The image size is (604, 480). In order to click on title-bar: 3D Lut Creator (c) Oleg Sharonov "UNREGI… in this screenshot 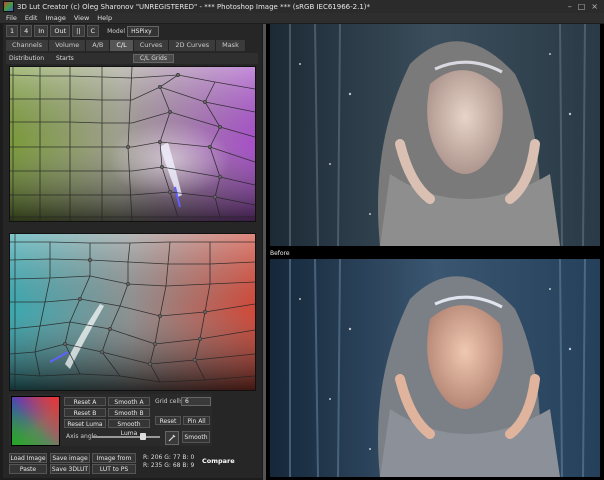, I will do `click(302, 7)`.